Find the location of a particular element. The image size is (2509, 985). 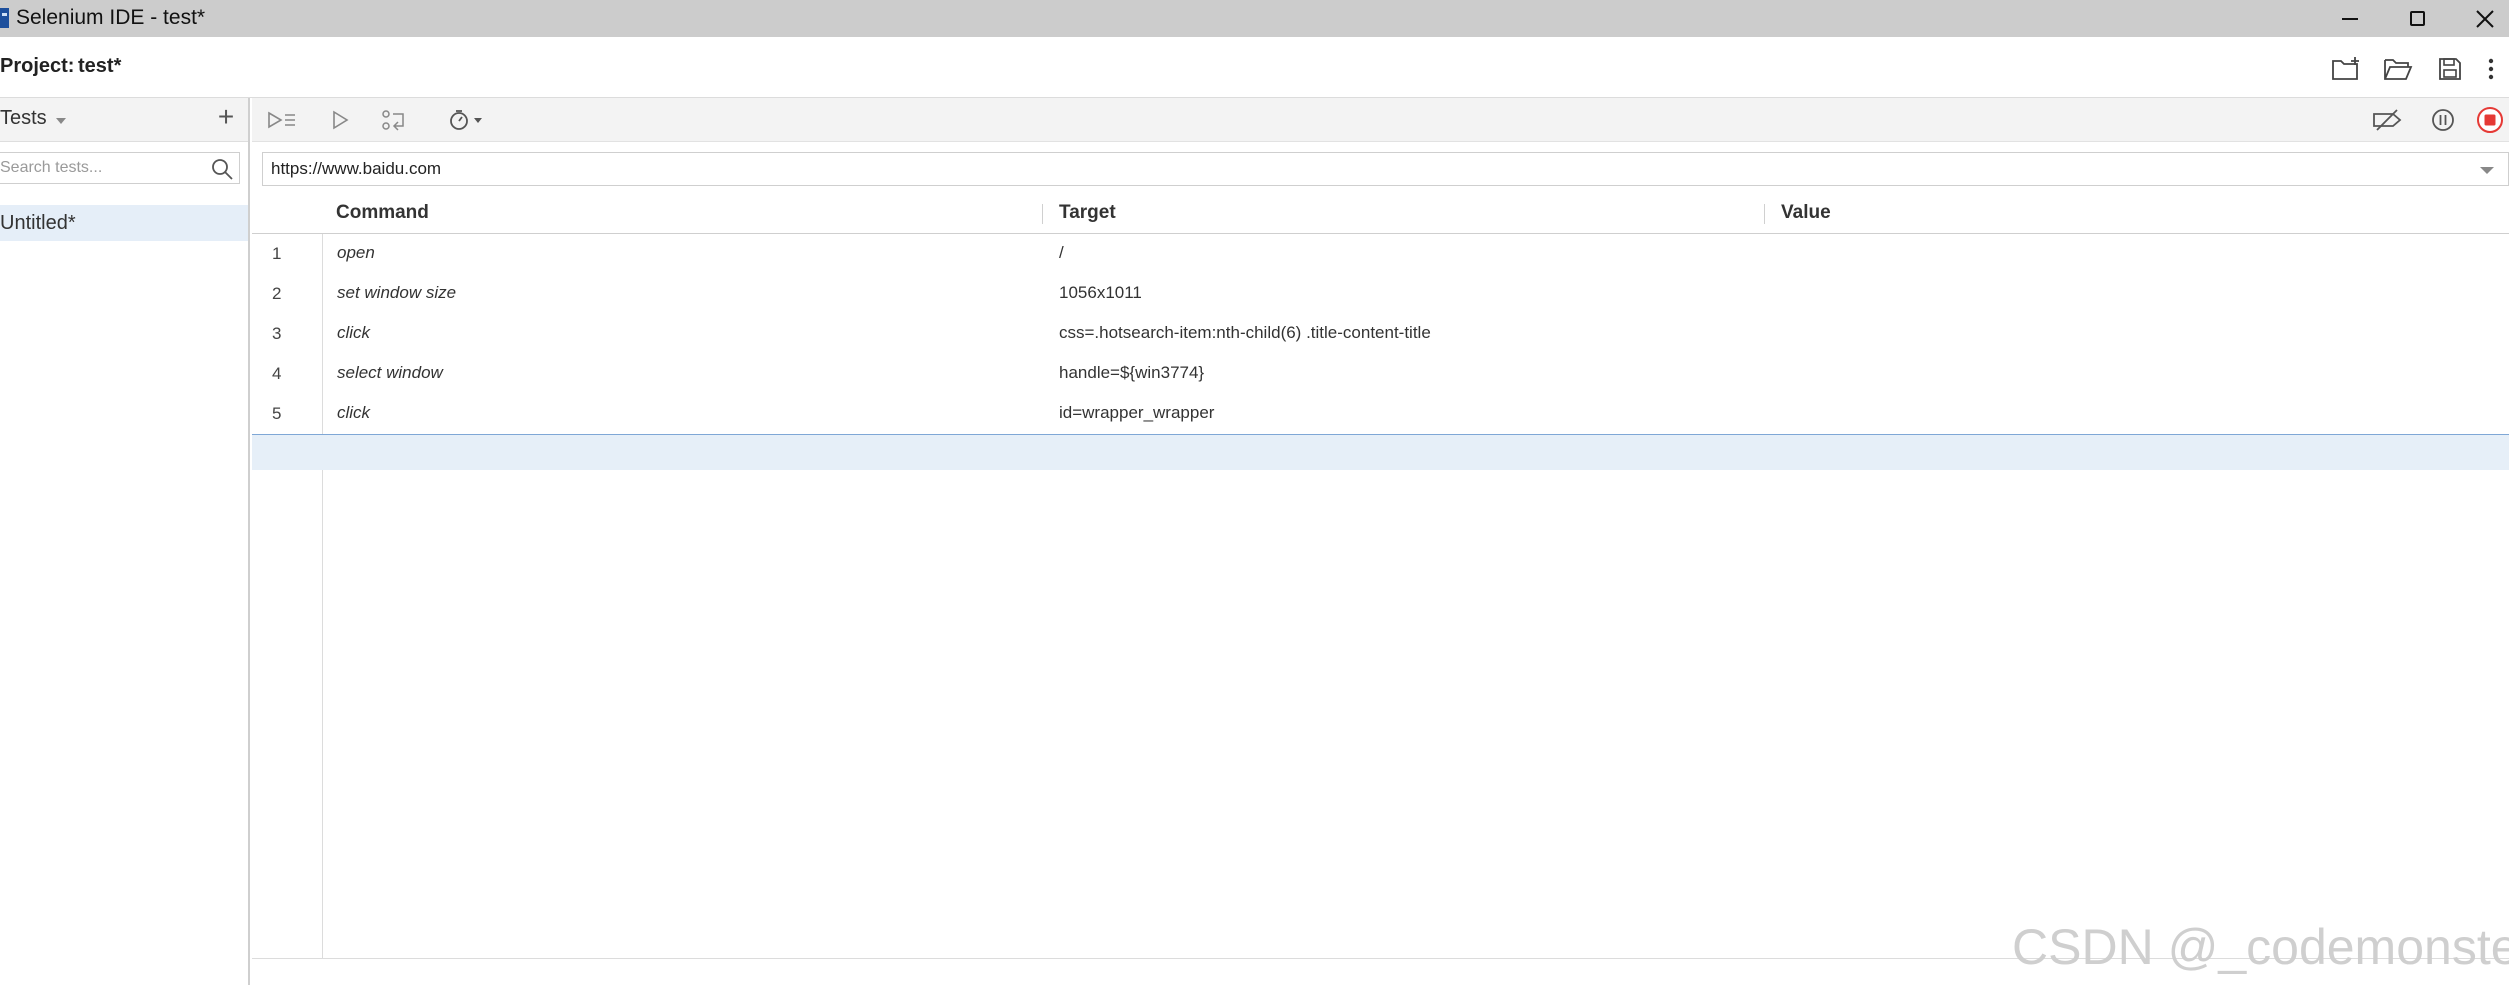

close-window-button is located at coordinates (2484, 18).